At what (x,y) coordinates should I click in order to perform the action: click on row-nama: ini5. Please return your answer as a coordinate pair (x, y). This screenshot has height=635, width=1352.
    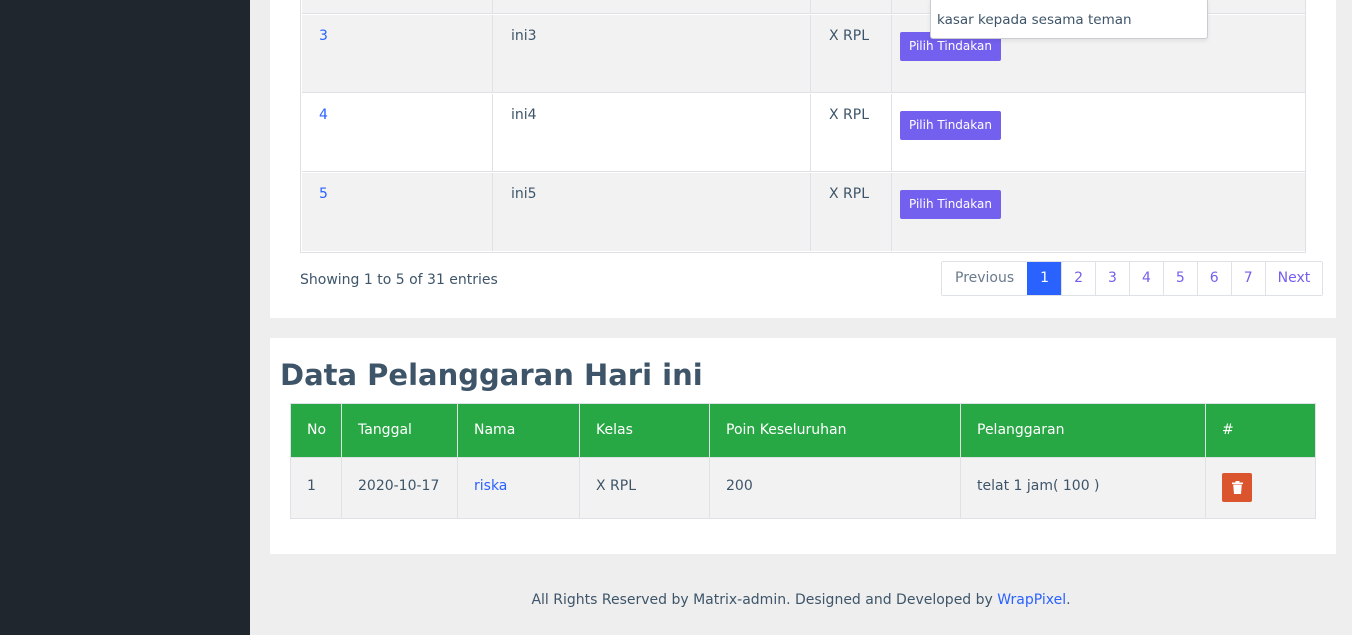
    Looking at the image, I should click on (524, 194).